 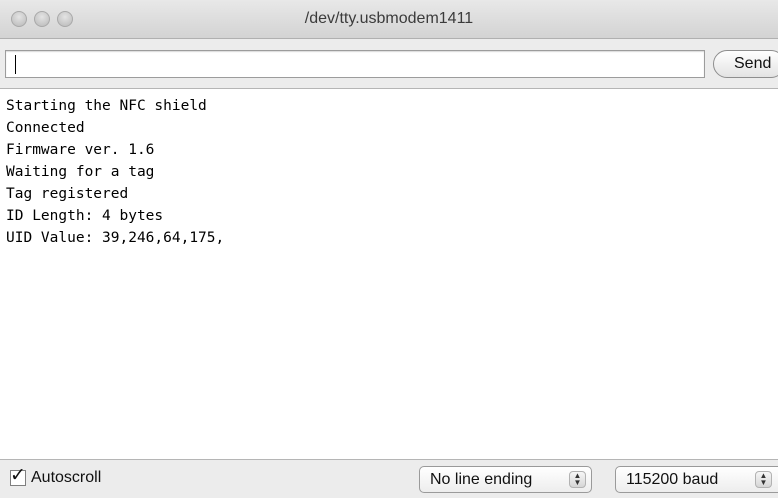 What do you see at coordinates (672, 479) in the screenshot?
I see `baud-rate-value: 115200 baud` at bounding box center [672, 479].